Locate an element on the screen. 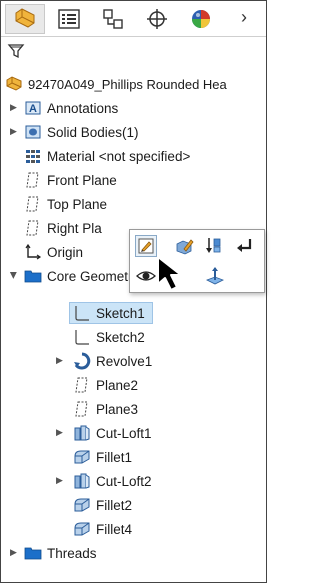 The height and width of the screenshot is (583, 320). parent-child-button is located at coordinates (245, 246).